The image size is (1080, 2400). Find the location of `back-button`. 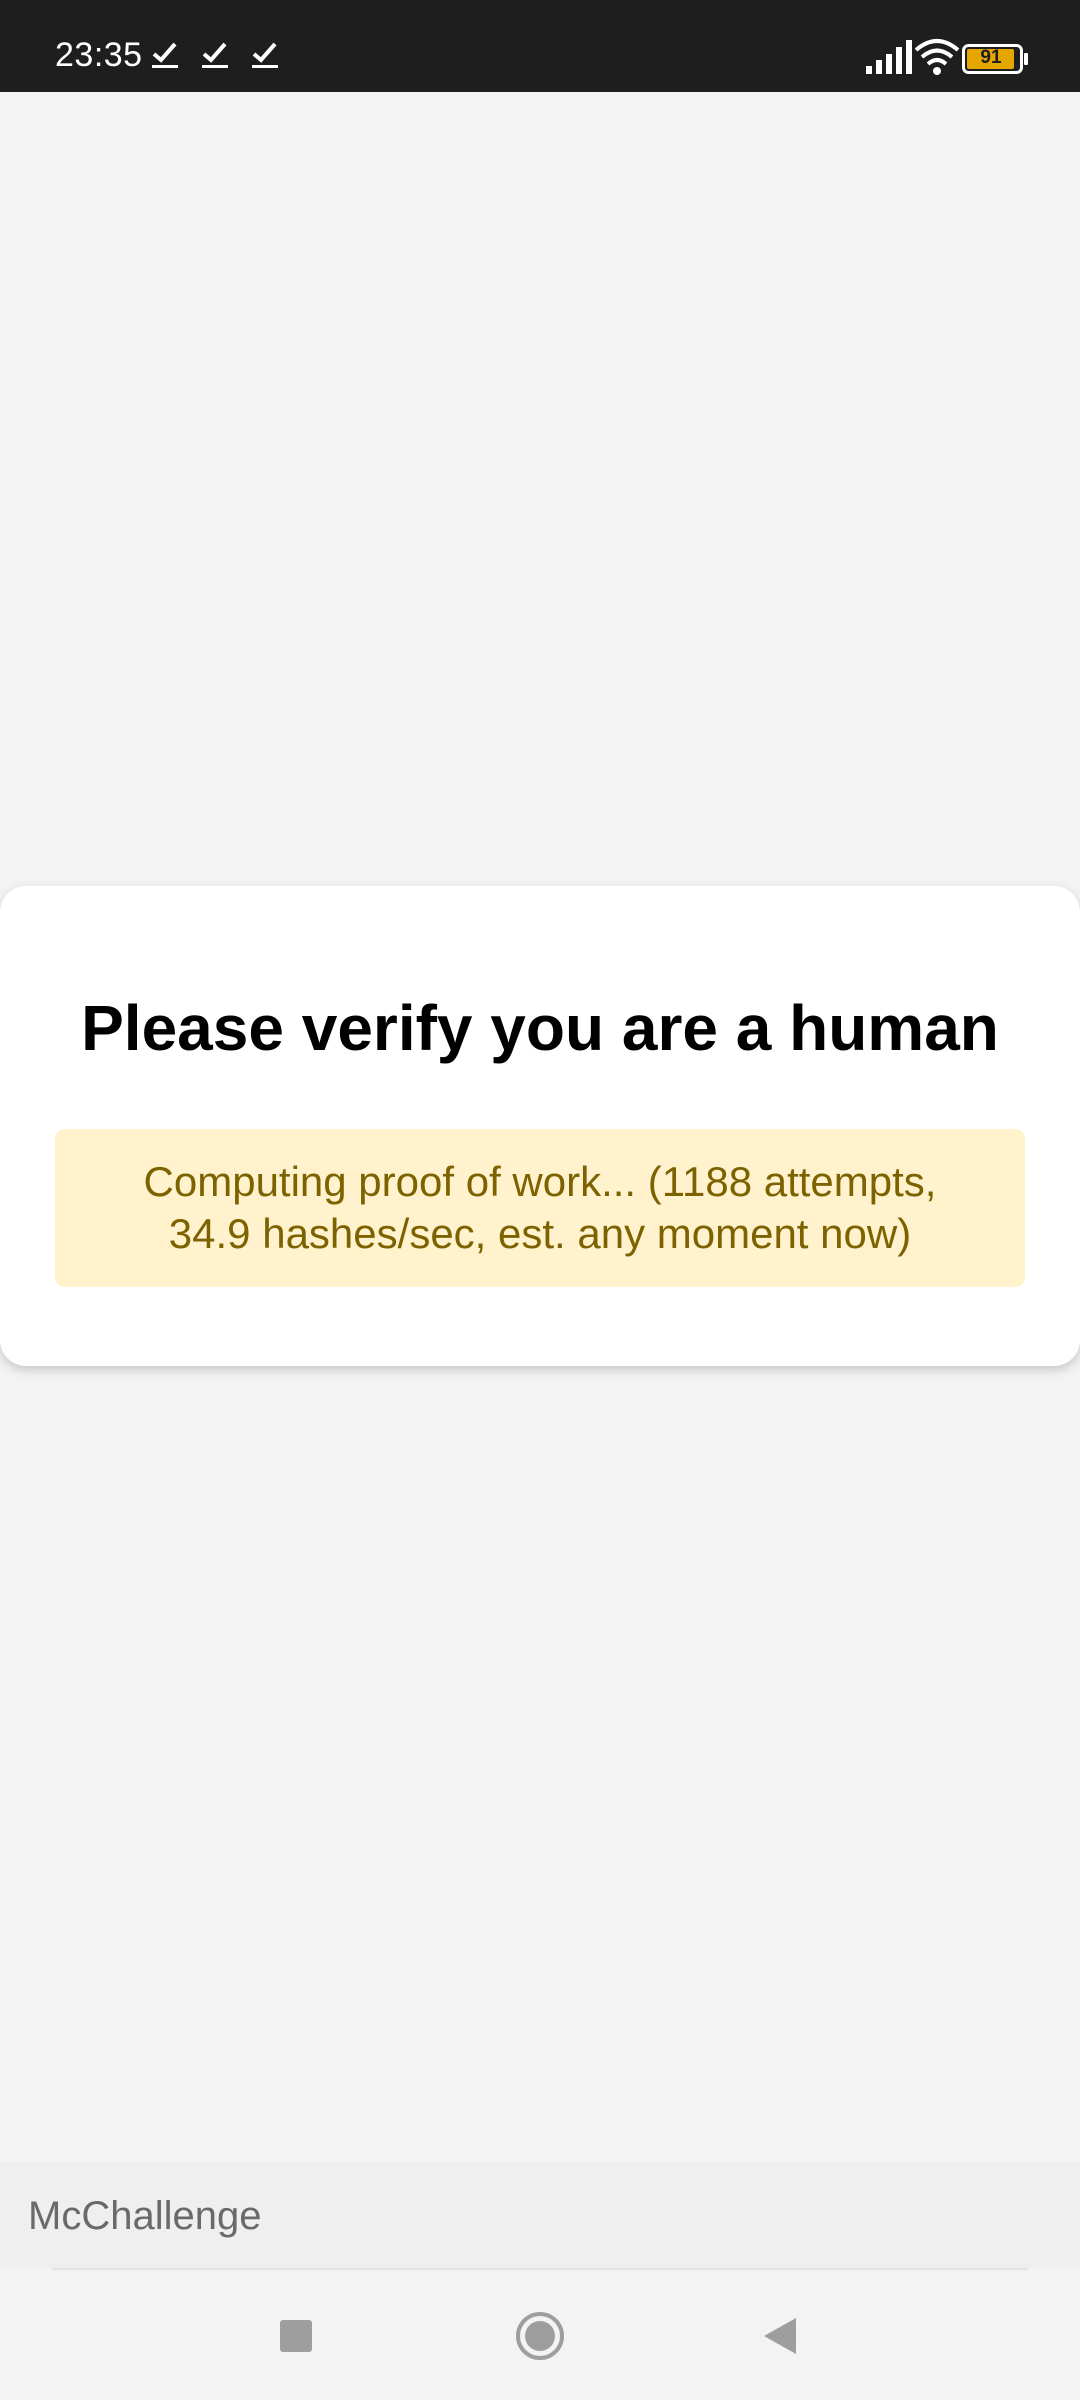

back-button is located at coordinates (782, 2336).